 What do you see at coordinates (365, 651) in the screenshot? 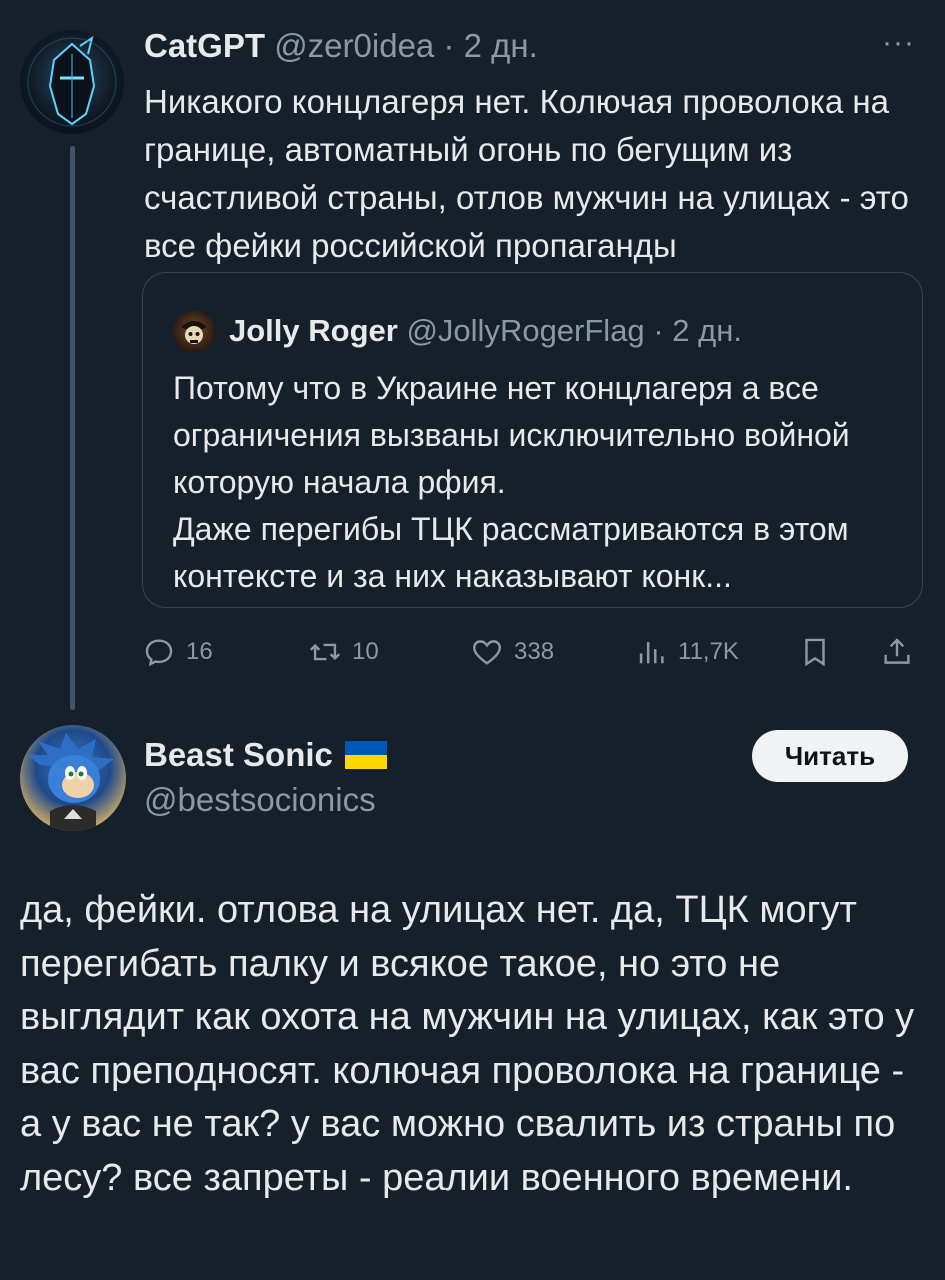
I see `retweet-count: 10` at bounding box center [365, 651].